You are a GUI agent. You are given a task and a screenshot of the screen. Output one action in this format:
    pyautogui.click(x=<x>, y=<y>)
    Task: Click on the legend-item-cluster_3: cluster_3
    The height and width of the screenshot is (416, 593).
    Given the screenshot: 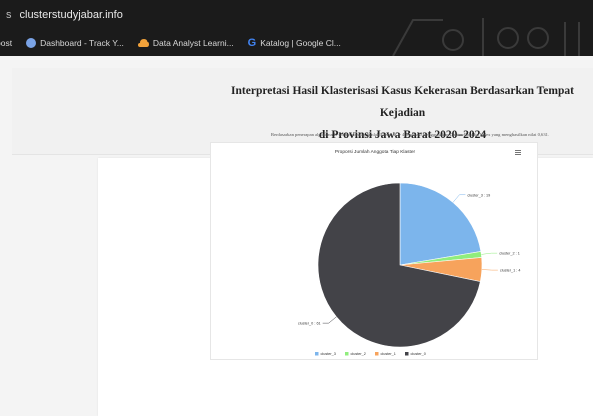 What is the action you would take?
    pyautogui.click(x=325, y=354)
    